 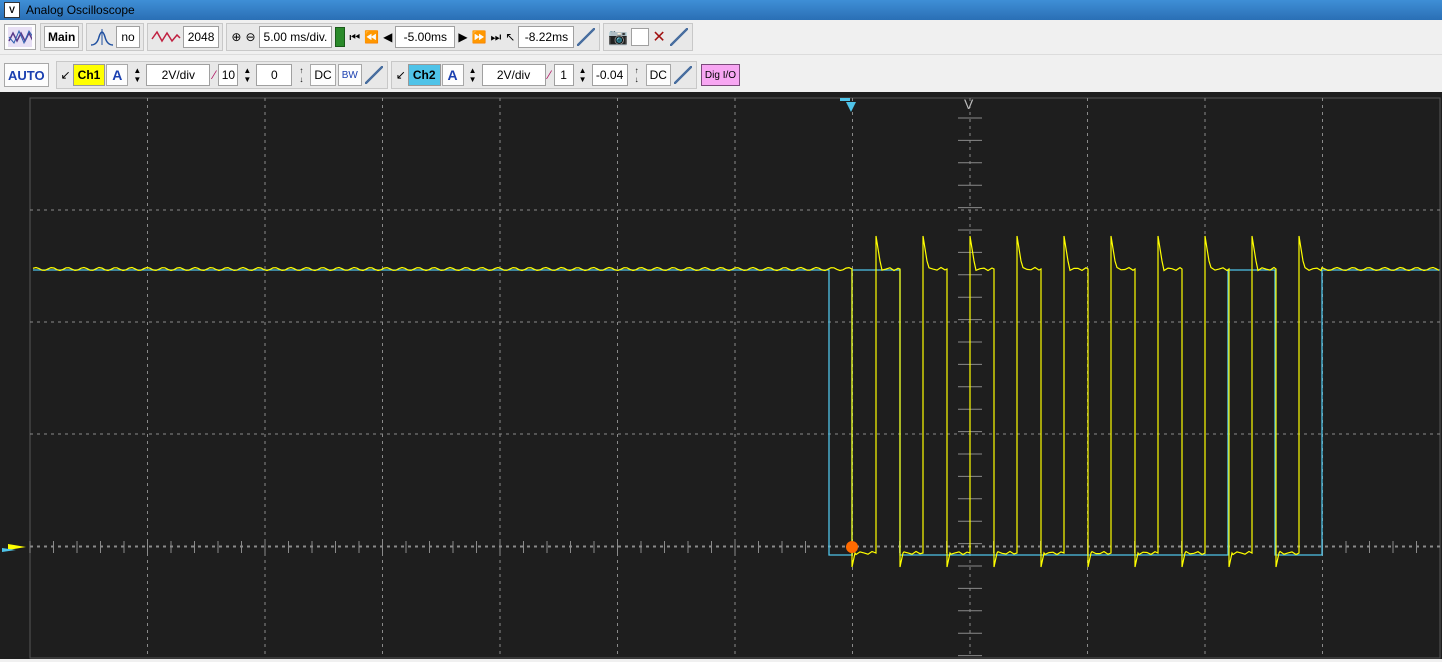 What do you see at coordinates (247, 75) in the screenshot?
I see `ch1-offset-stepper: ▲ ▼` at bounding box center [247, 75].